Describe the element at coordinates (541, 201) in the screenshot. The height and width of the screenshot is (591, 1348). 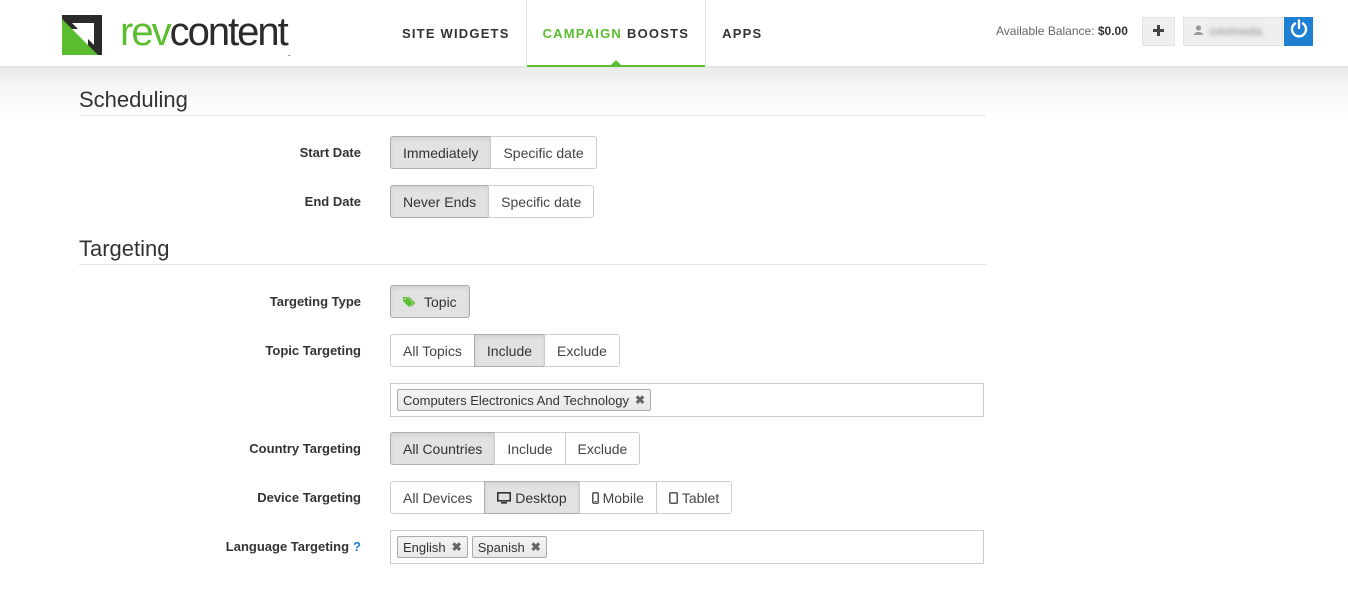
I see `end-specific-date-button: Specific date` at that location.